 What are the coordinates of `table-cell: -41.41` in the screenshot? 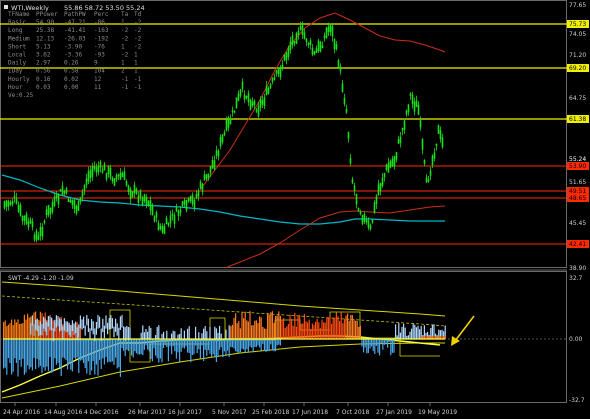 It's located at (75, 30).